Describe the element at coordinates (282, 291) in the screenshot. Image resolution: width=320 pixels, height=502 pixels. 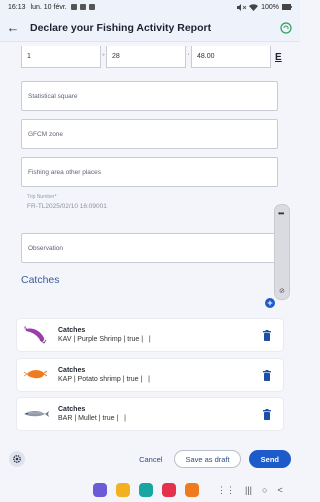
I see `link-icon: ⊘` at that location.